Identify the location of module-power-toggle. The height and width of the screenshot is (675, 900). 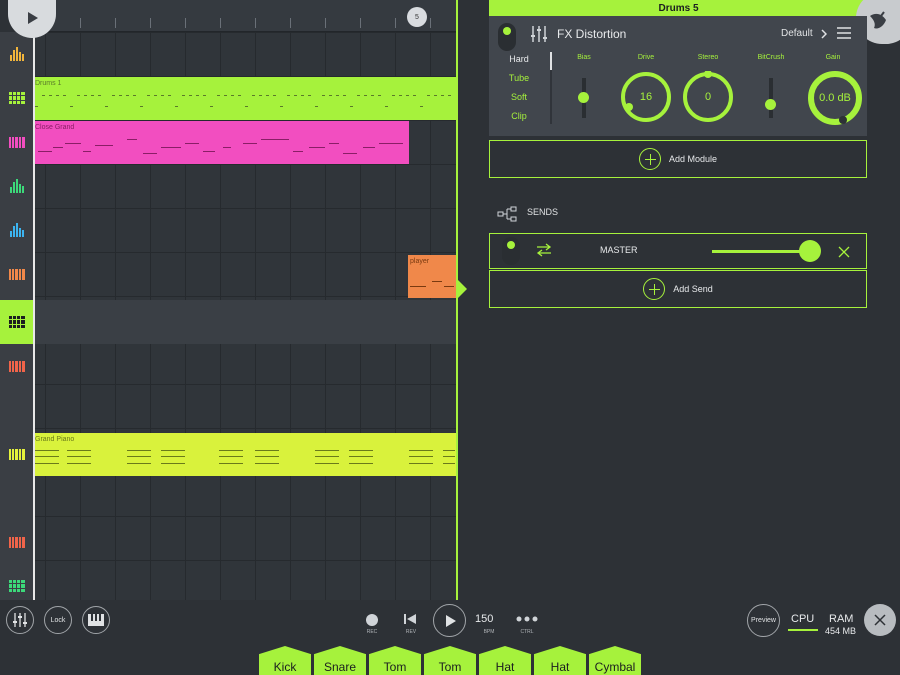
(507, 37).